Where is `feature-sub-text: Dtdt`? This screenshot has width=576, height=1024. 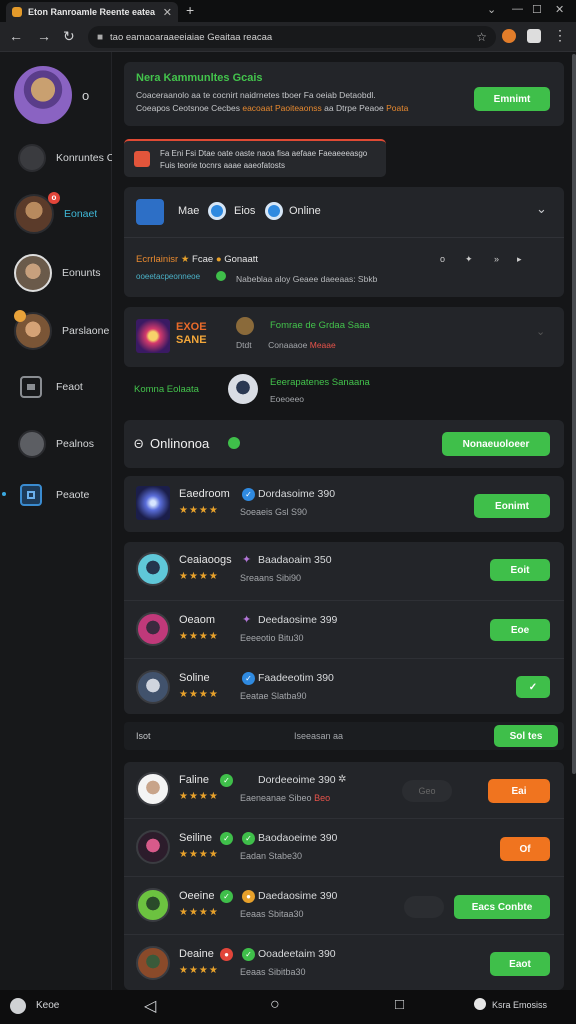 feature-sub-text: Dtdt is located at coordinates (244, 345).